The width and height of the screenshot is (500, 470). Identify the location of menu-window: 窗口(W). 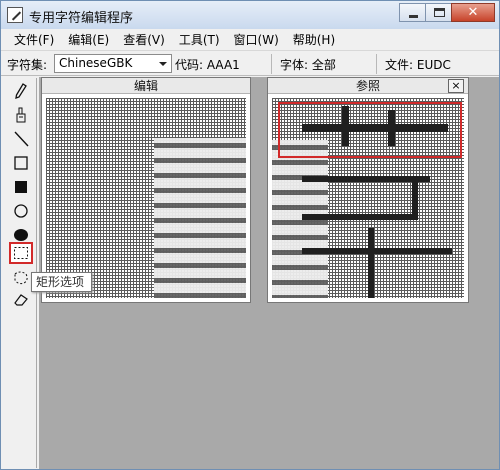
(256, 39).